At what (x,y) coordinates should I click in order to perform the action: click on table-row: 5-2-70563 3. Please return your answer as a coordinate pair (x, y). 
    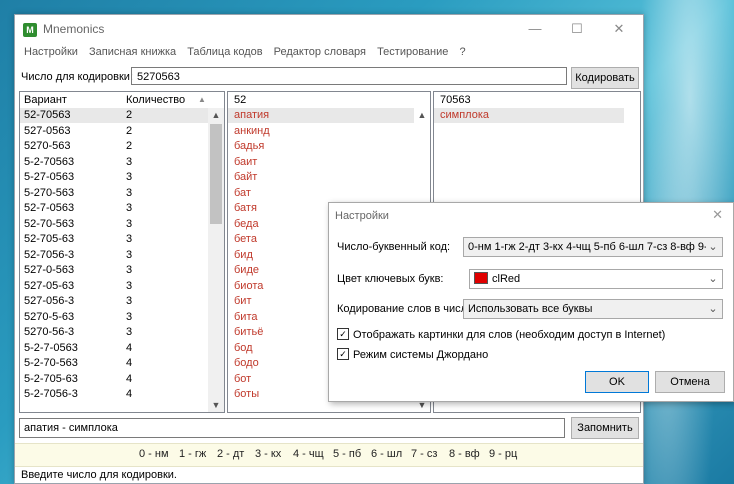
    Looking at the image, I should click on (114, 162).